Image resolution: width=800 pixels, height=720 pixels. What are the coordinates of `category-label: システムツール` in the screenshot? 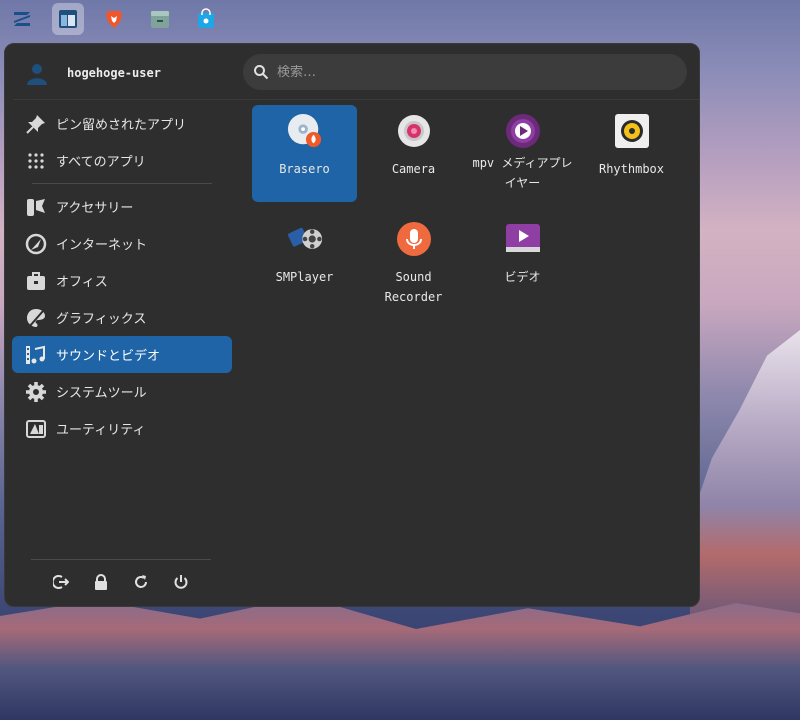 It's located at (101, 393).